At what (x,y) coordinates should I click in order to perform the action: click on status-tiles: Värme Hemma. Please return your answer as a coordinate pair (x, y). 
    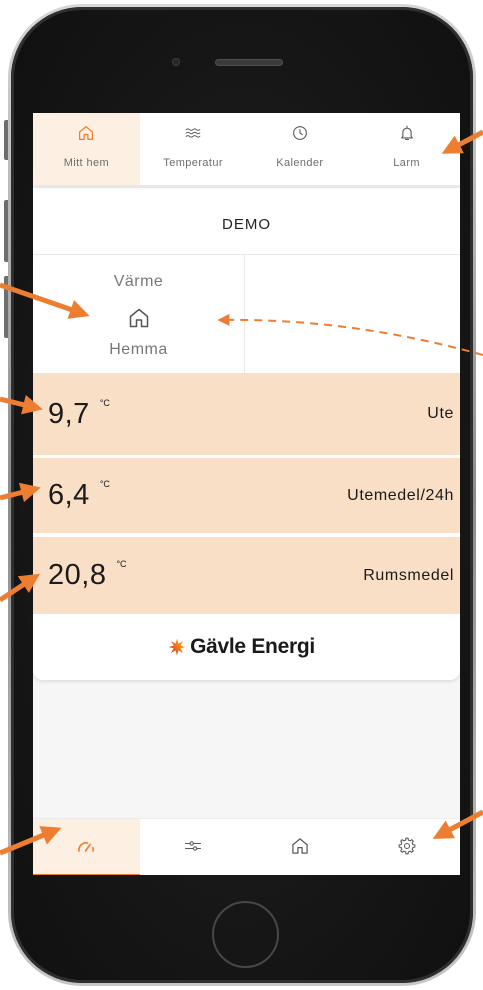
    Looking at the image, I should click on (246, 314).